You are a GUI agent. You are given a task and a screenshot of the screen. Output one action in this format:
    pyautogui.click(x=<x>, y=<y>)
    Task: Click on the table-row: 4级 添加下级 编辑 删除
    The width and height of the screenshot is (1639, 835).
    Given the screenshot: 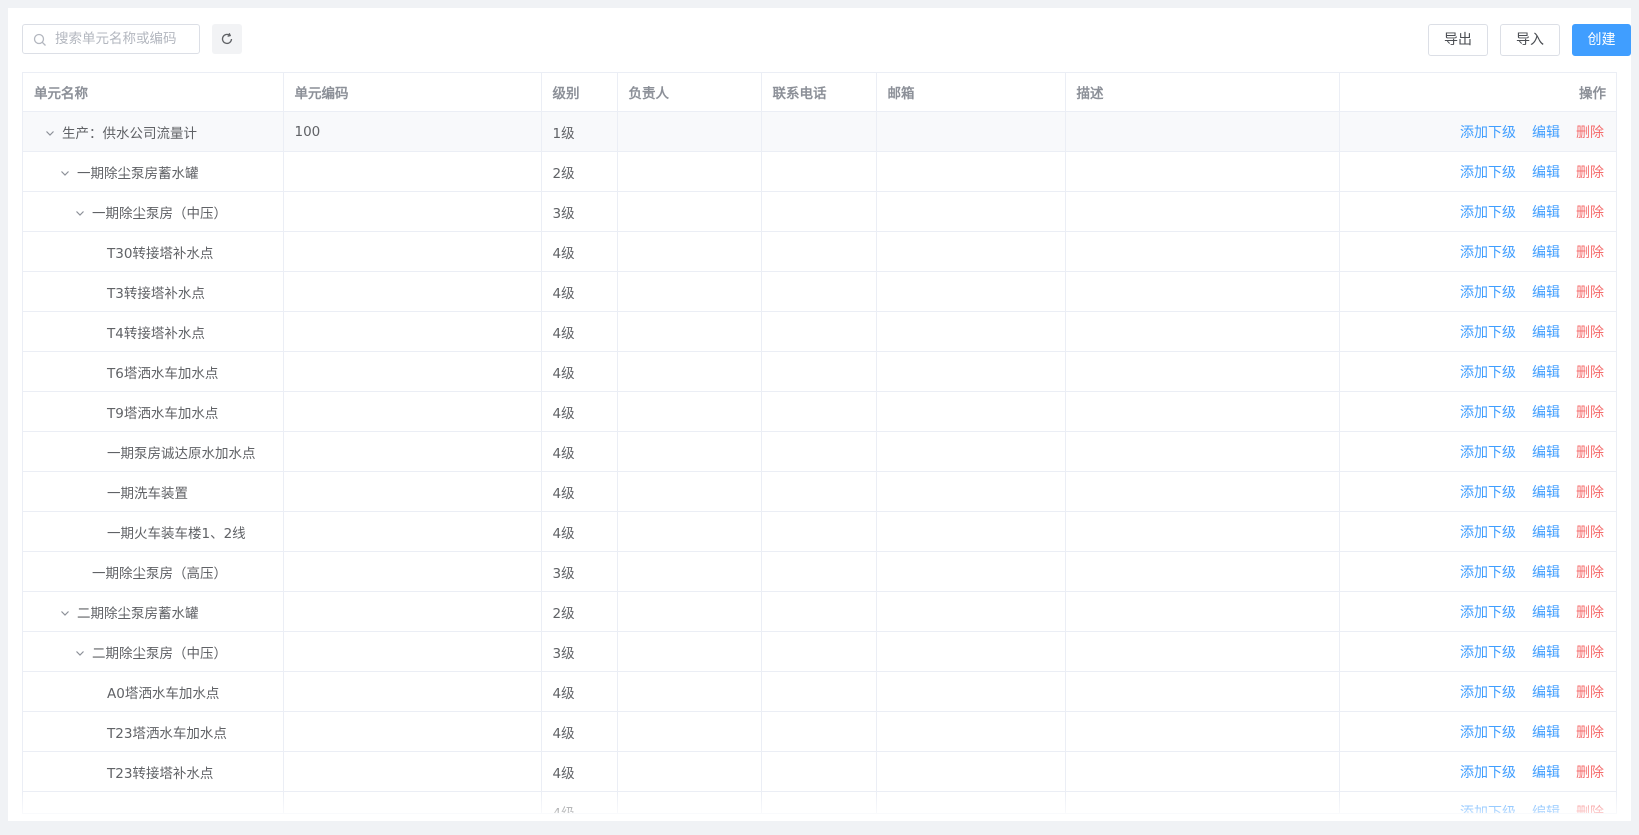 What is the action you would take?
    pyautogui.click(x=819, y=802)
    